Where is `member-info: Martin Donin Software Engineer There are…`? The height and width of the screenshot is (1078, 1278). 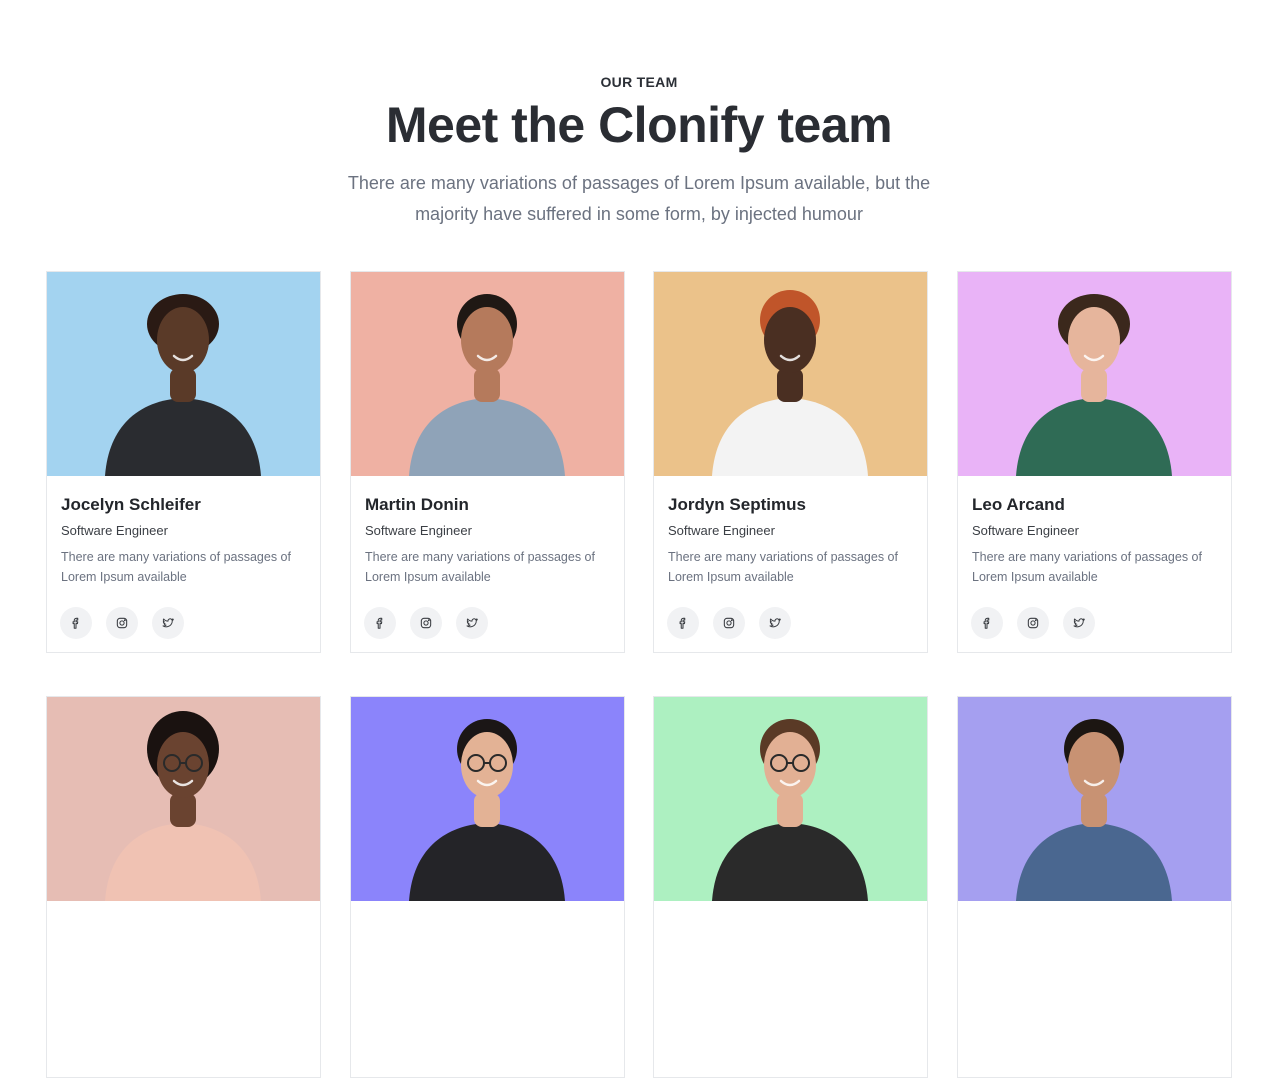 member-info: Martin Donin Software Engineer There are… is located at coordinates (487, 564).